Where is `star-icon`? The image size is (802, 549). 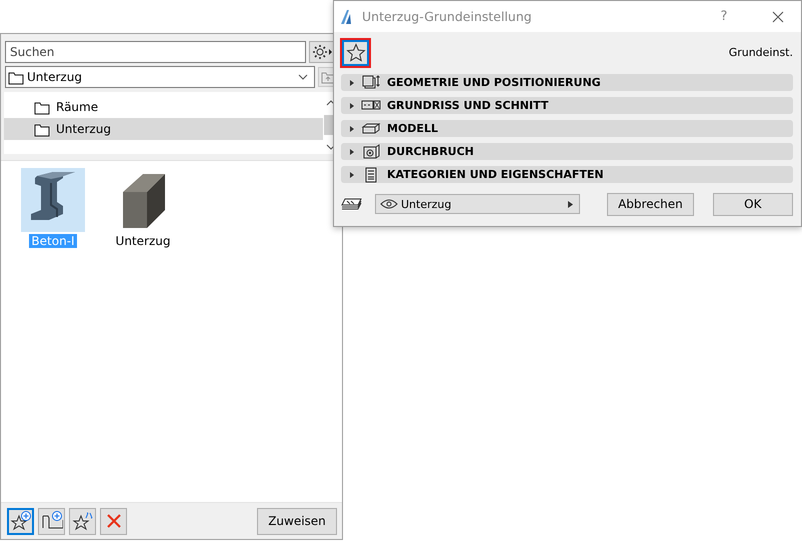 star-icon is located at coordinates (356, 52).